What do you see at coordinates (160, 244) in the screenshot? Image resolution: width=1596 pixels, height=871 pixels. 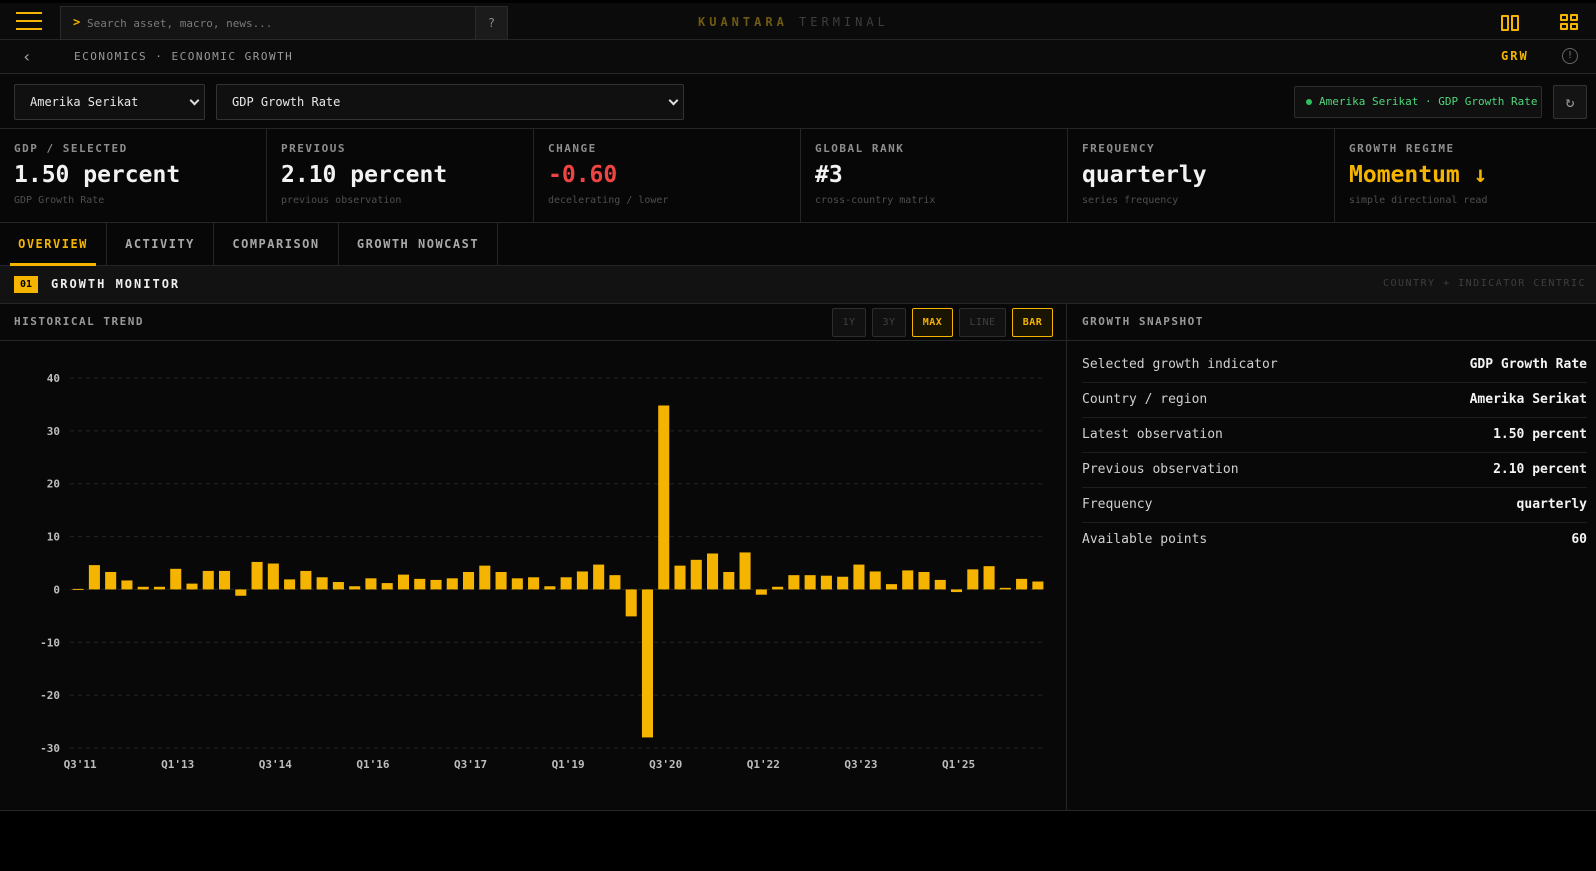 I see `tab-activity: ACTIVITY` at bounding box center [160, 244].